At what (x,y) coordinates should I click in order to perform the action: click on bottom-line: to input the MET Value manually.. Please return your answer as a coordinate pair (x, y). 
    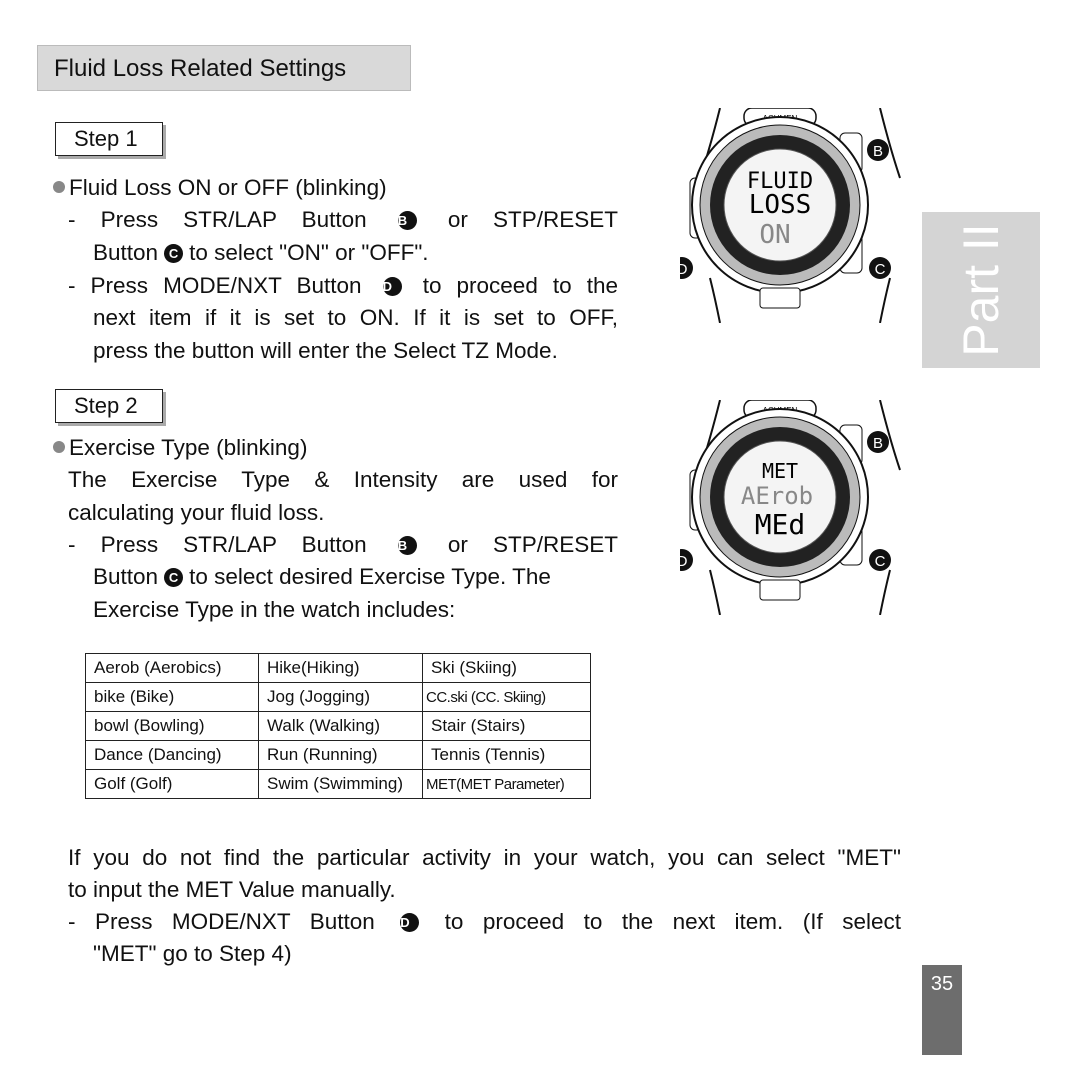
    Looking at the image, I should click on (232, 889).